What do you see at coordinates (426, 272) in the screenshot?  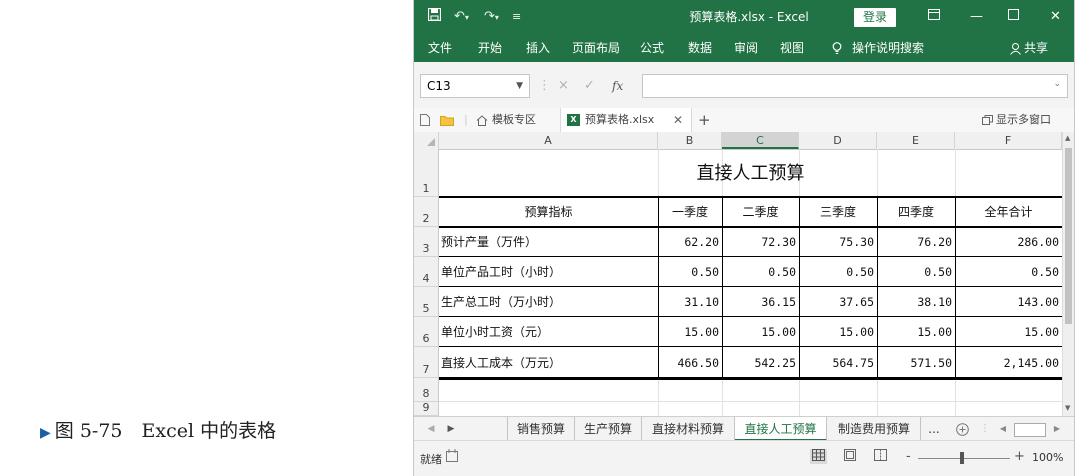 I see `row-header-4: 4` at bounding box center [426, 272].